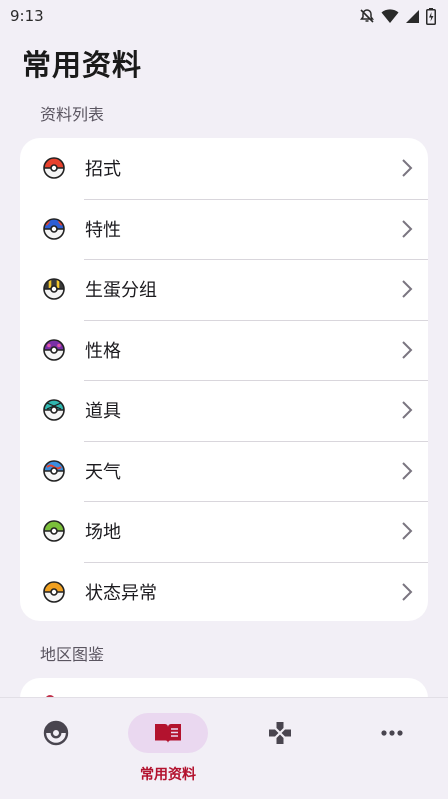  I want to click on master-ball-icon, so click(54, 349).